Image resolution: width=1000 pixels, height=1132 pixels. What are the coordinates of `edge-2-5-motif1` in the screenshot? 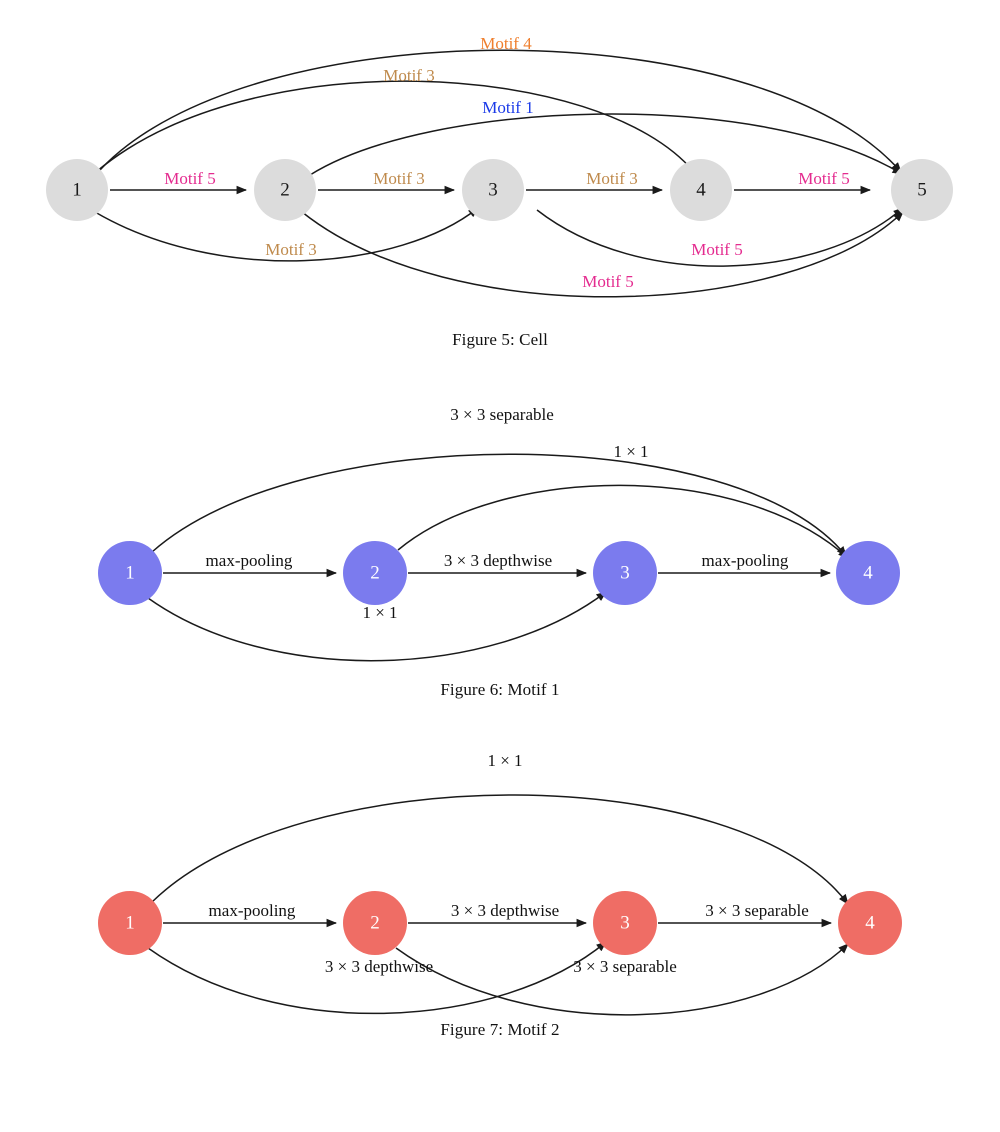 It's located at (606, 144).